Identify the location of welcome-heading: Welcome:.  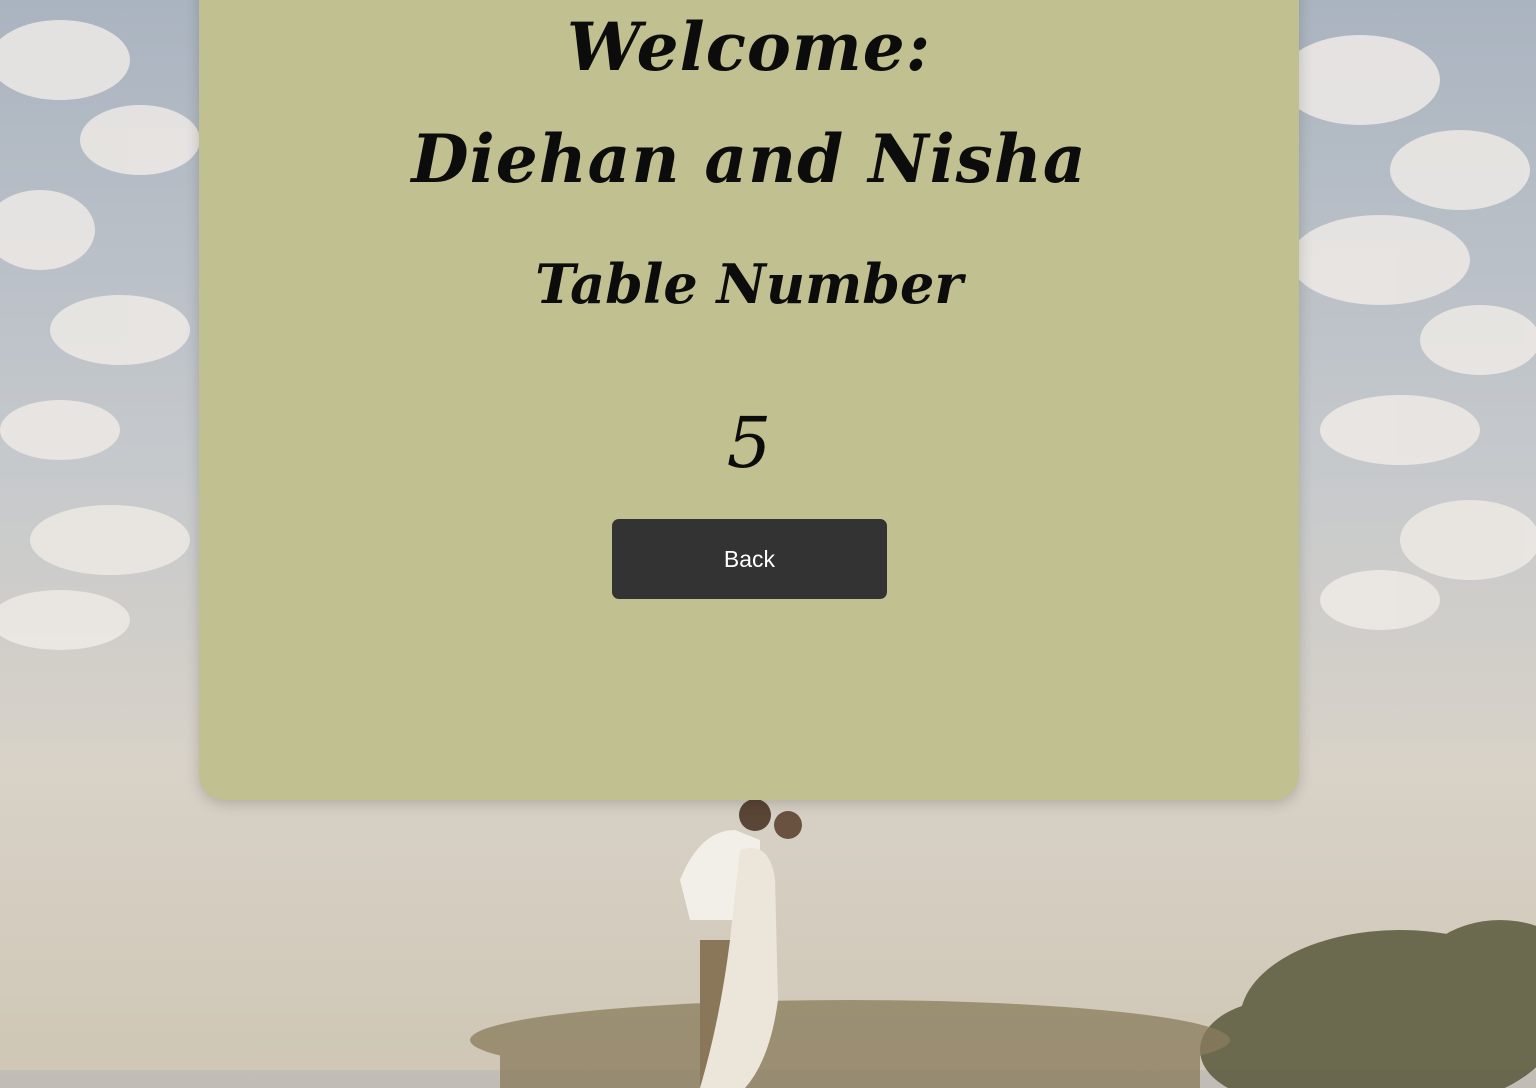
(749, 47).